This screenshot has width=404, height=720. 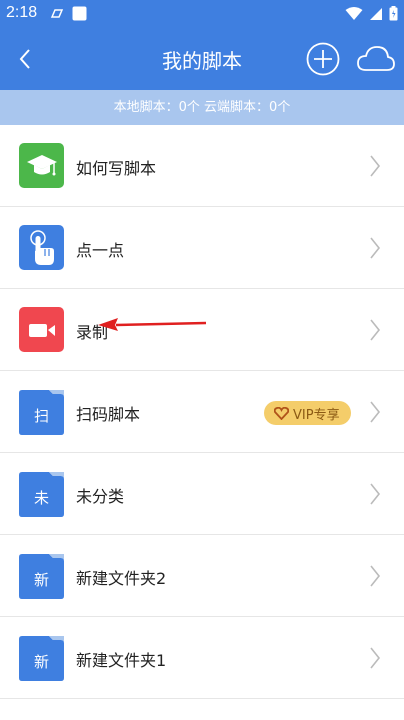 I want to click on heart-gem-icon, so click(x=281, y=413).